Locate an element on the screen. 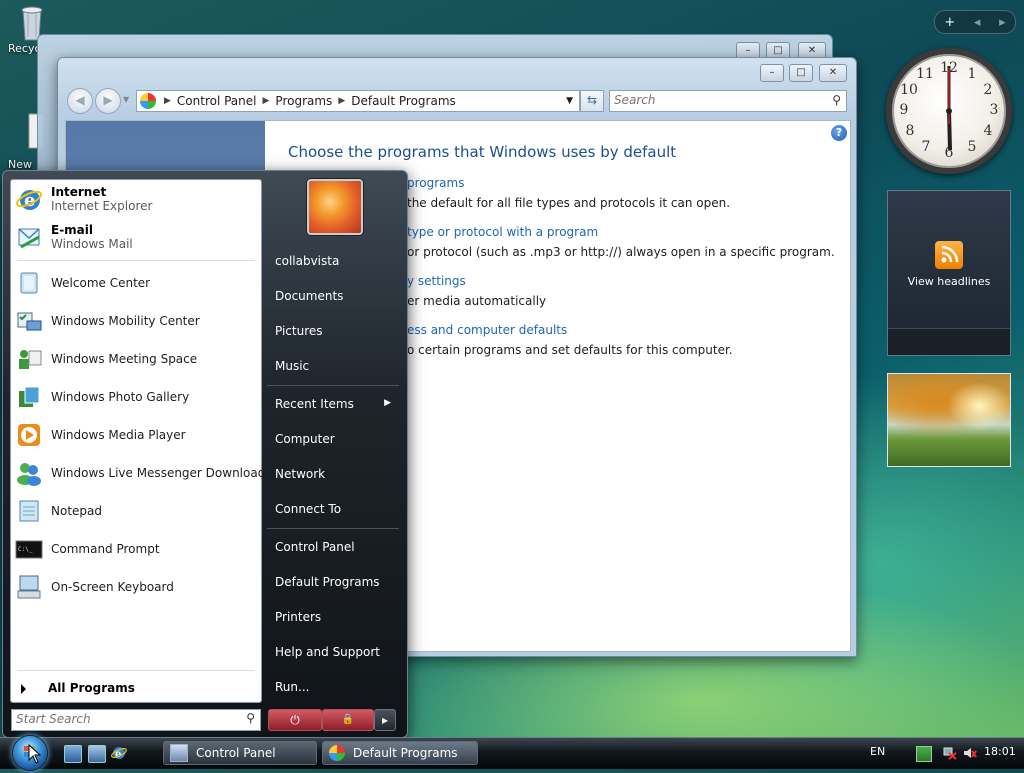  power-controls: ⏻ 🔒 ▸ is located at coordinates (332, 720).